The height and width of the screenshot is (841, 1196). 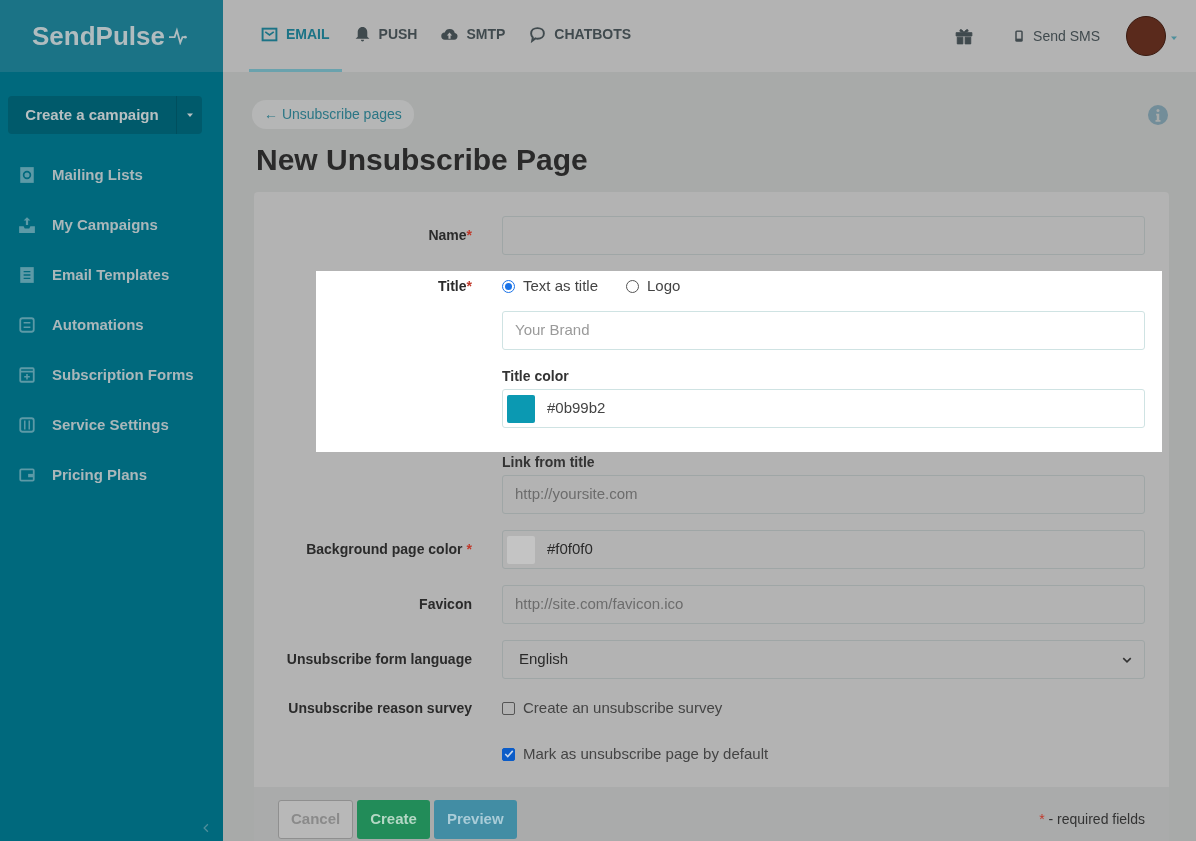 What do you see at coordinates (111, 225) in the screenshot?
I see `sidebar-item: My Campaigns` at bounding box center [111, 225].